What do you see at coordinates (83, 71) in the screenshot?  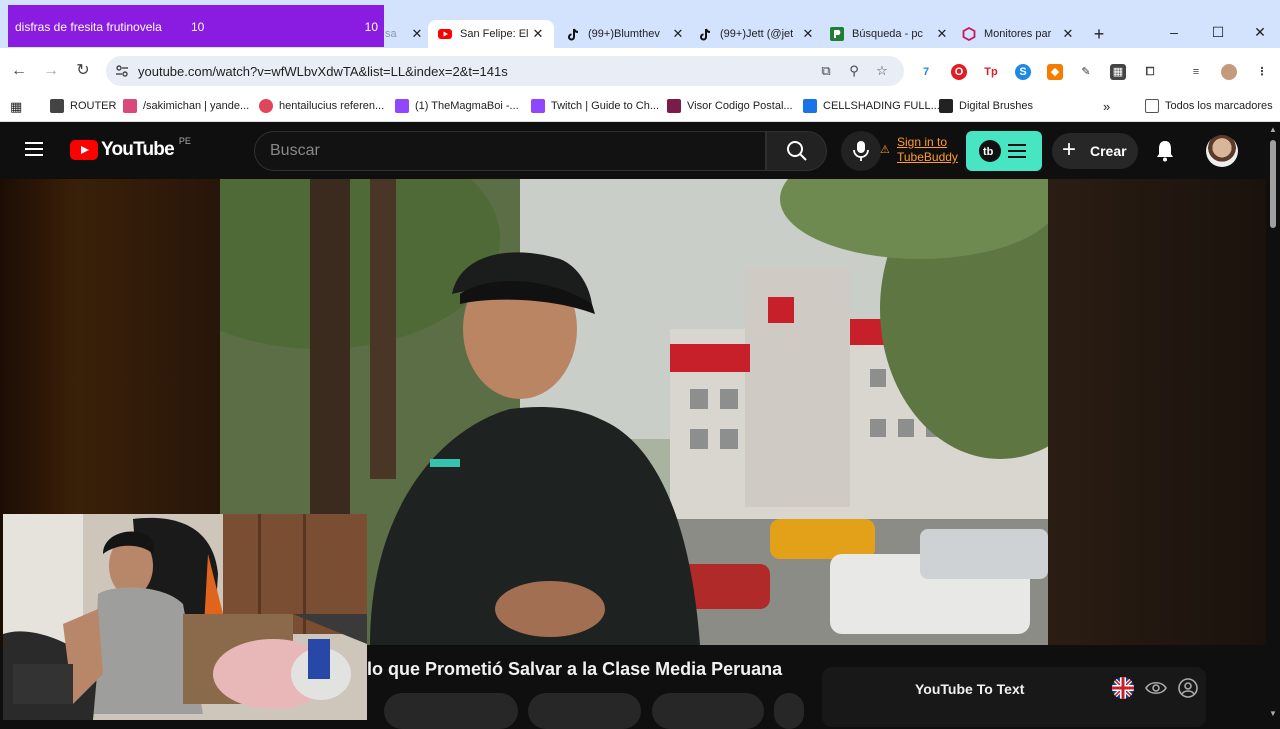 I see `reload-icon: ↻` at bounding box center [83, 71].